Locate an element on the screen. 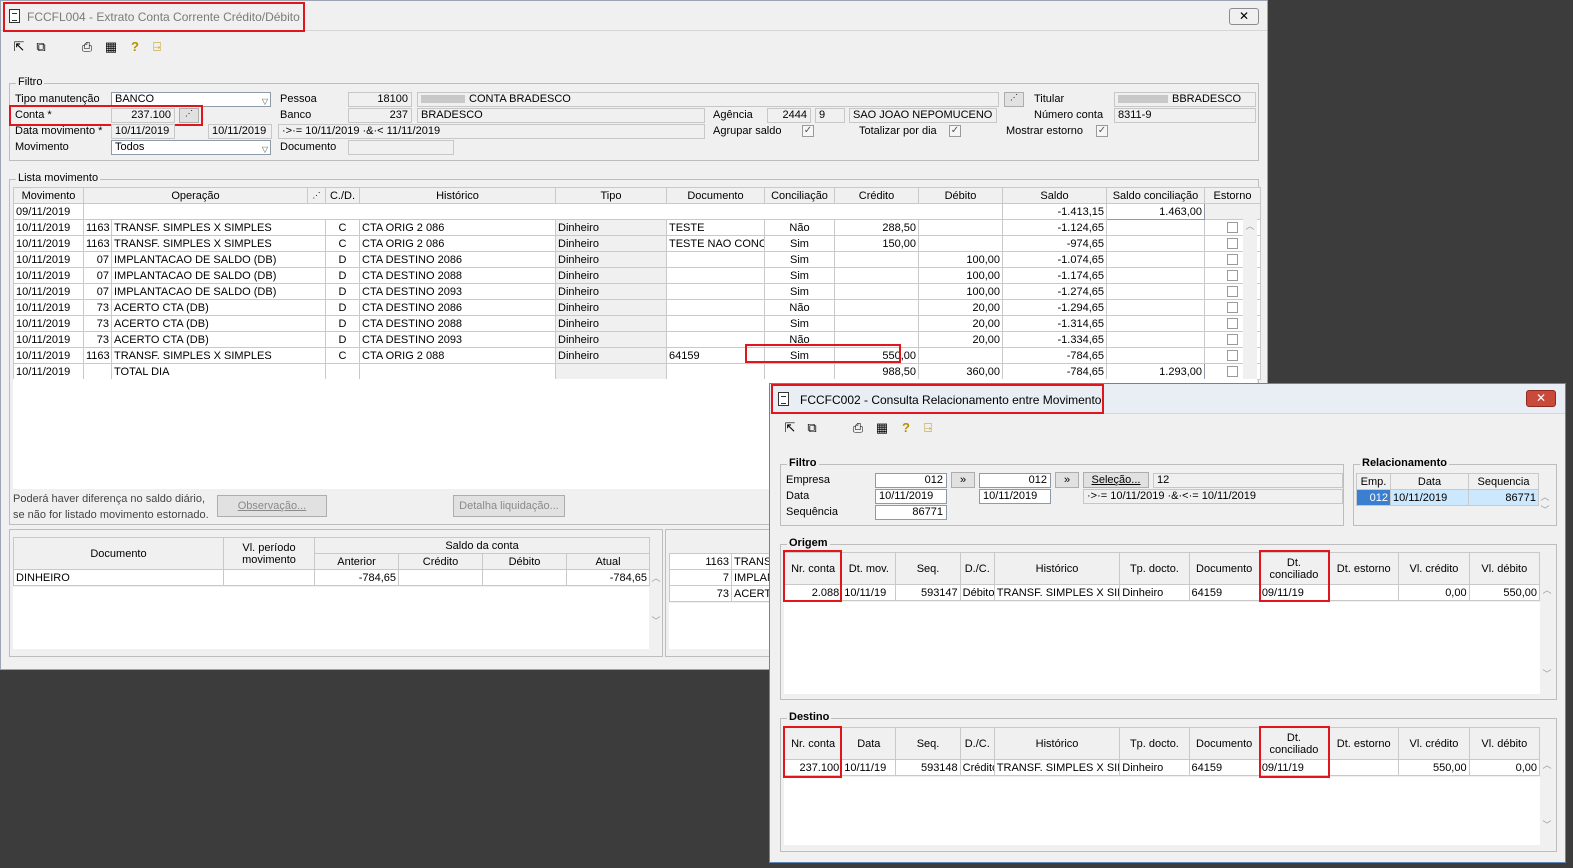 The image size is (1573, 868). col-dt-estorno: Dt. estorno is located at coordinates (1364, 743).